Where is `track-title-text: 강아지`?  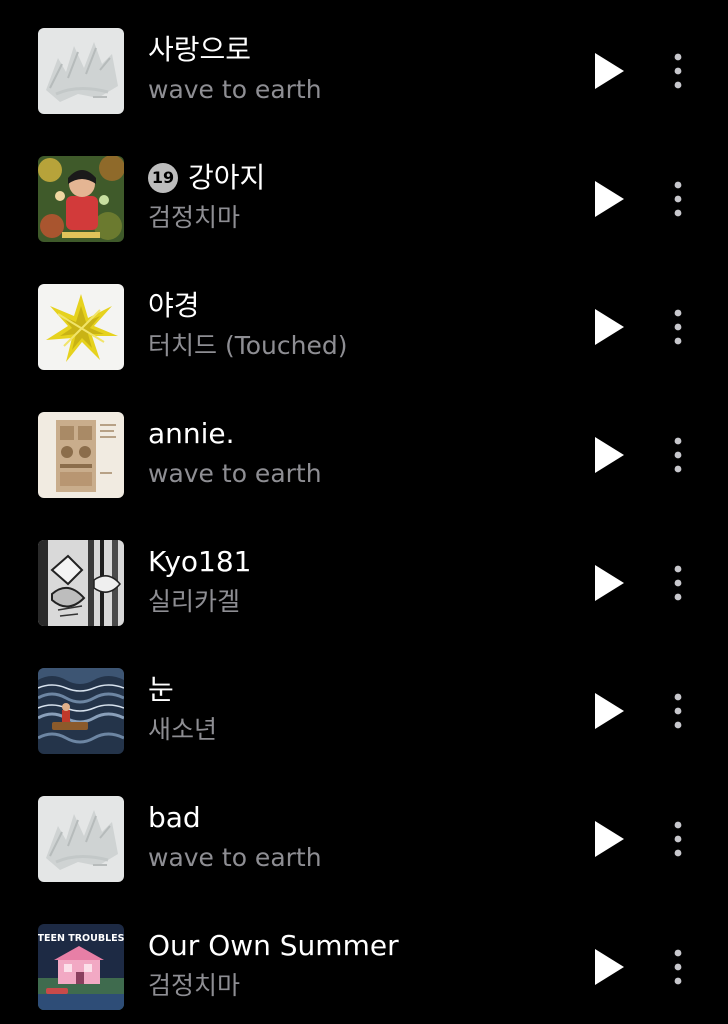 track-title-text: 강아지 is located at coordinates (227, 177).